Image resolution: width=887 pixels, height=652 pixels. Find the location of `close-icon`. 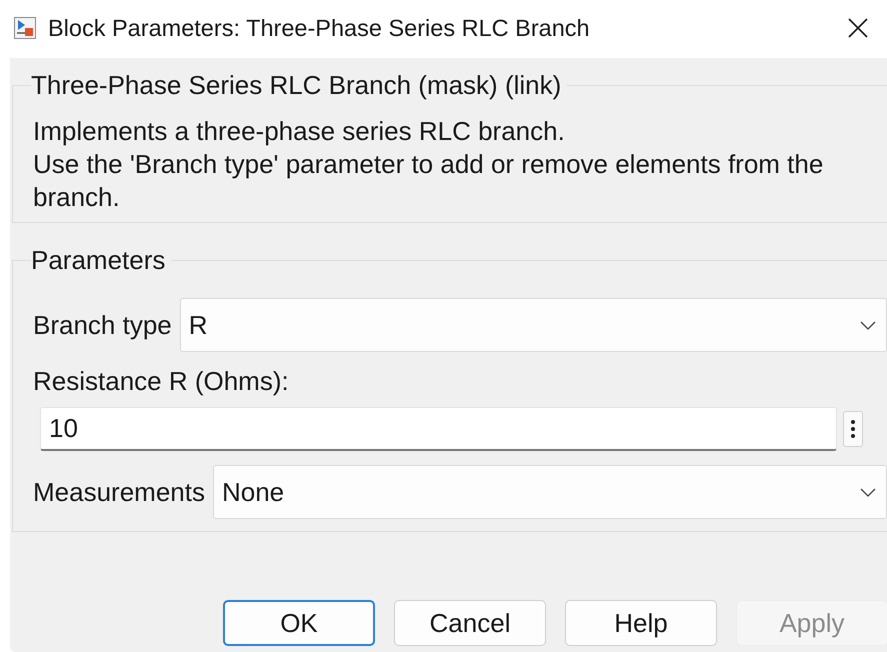

close-icon is located at coordinates (858, 28).